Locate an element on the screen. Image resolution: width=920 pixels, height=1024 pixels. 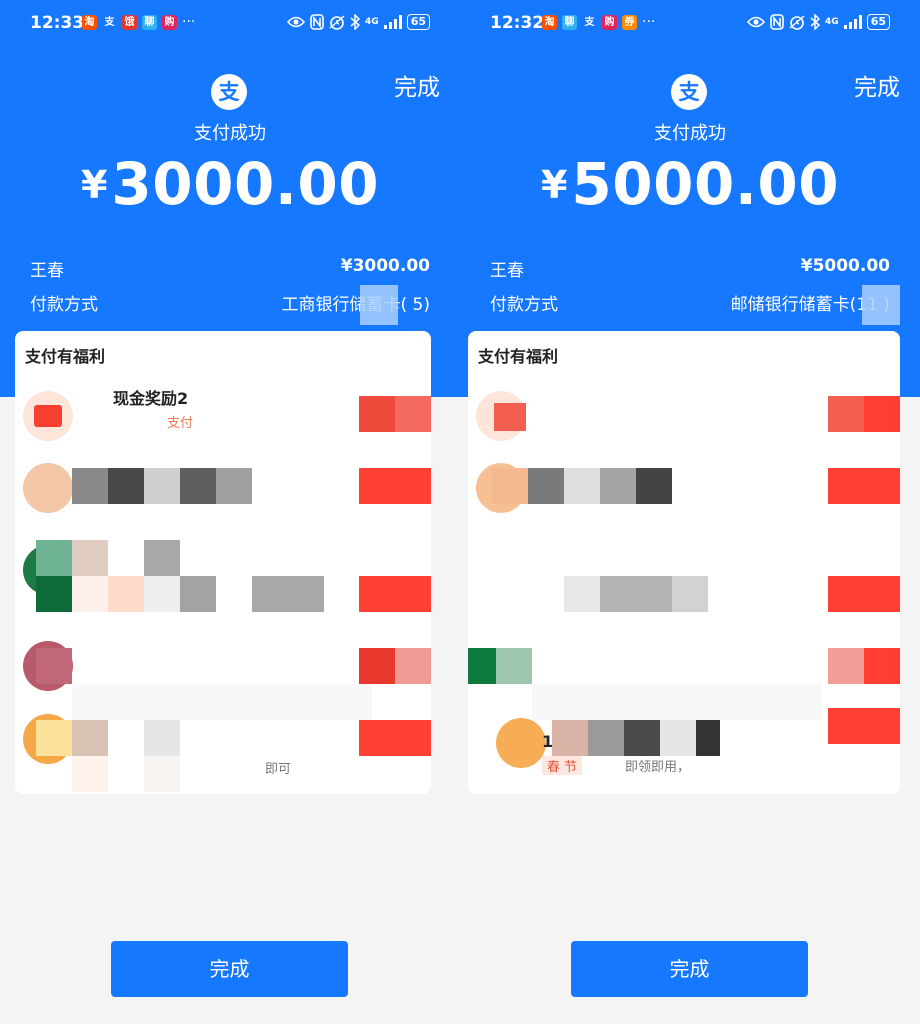
benefit-subtitle: 即可 is located at coordinates (278, 769).